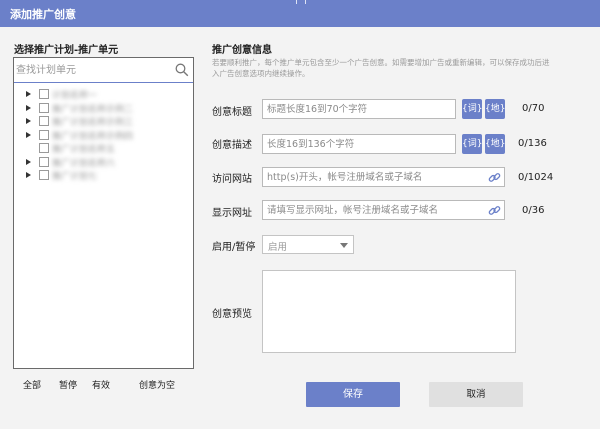 The height and width of the screenshot is (429, 600). Describe the element at coordinates (301, 2) in the screenshot. I see `titlebar-notch` at that location.